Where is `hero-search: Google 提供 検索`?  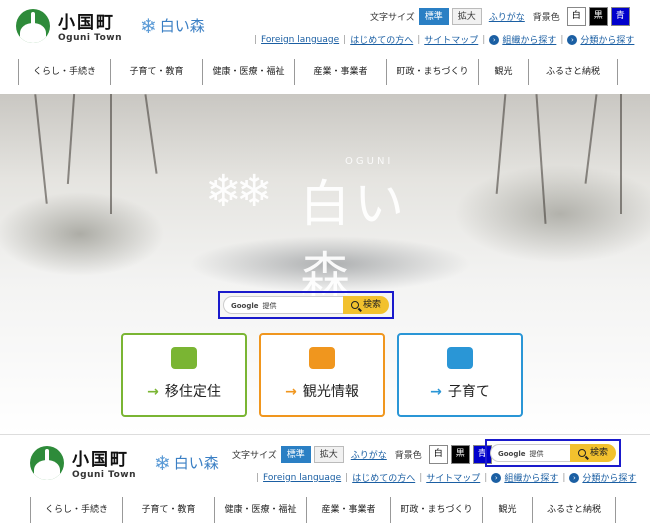 hero-search: Google 提供 検索 is located at coordinates (306, 305).